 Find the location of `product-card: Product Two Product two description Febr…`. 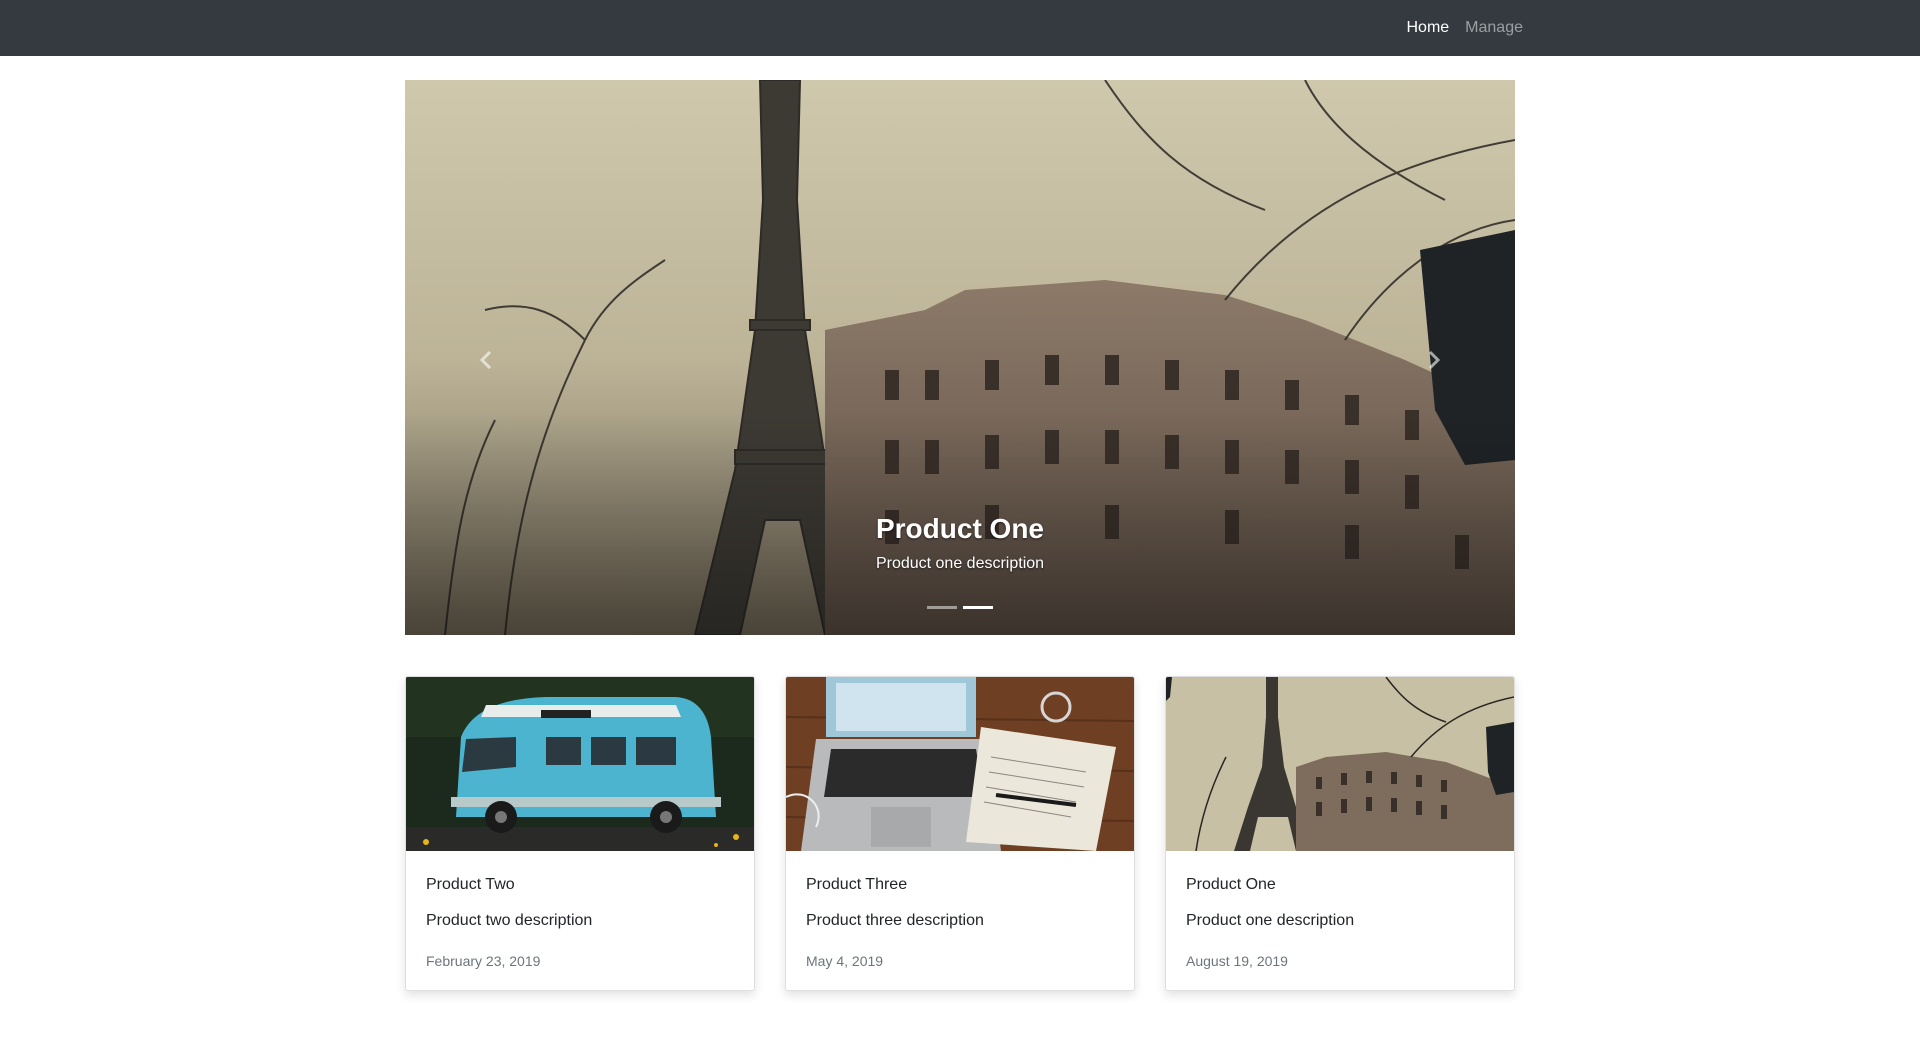

product-card: Product Two Product two description Febr… is located at coordinates (580, 833).